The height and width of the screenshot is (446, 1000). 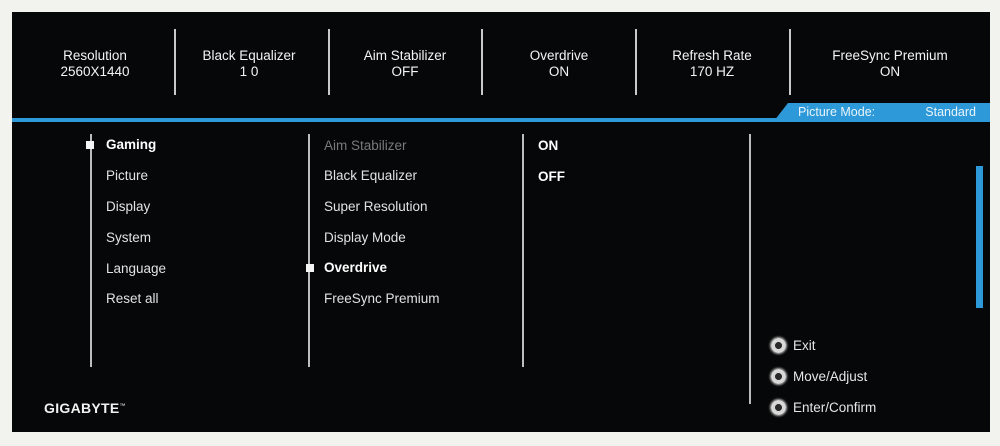 I want to click on info-label: Aim Stabilizer, so click(x=405, y=55).